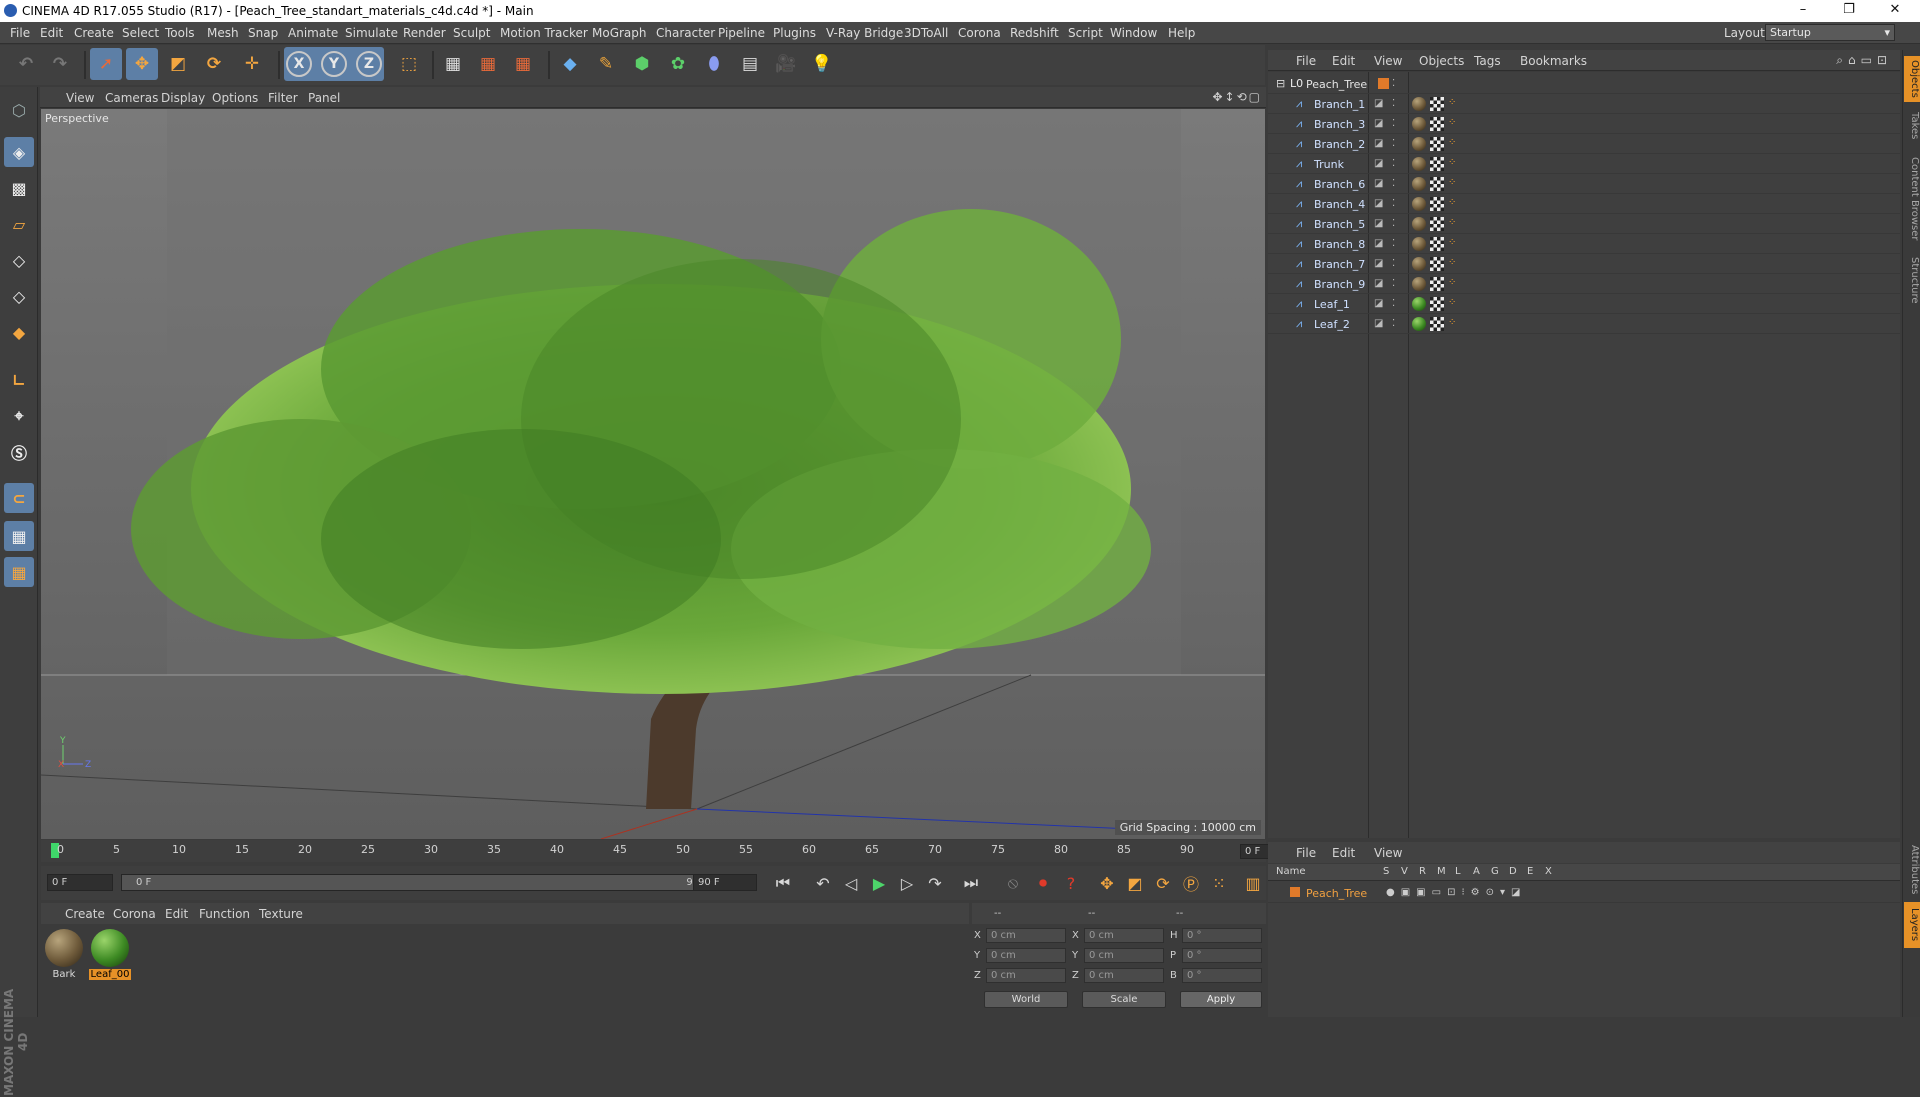 The width and height of the screenshot is (1920, 1097). Describe the element at coordinates (1332, 324) in the screenshot. I see `object-name: Leaf_2` at that location.